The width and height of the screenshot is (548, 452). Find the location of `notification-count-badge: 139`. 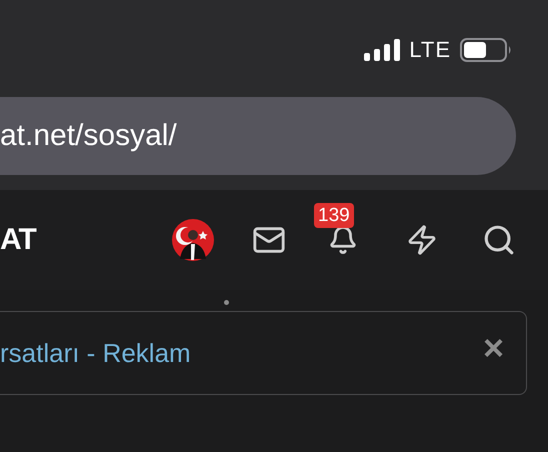

notification-count-badge: 139 is located at coordinates (334, 215).